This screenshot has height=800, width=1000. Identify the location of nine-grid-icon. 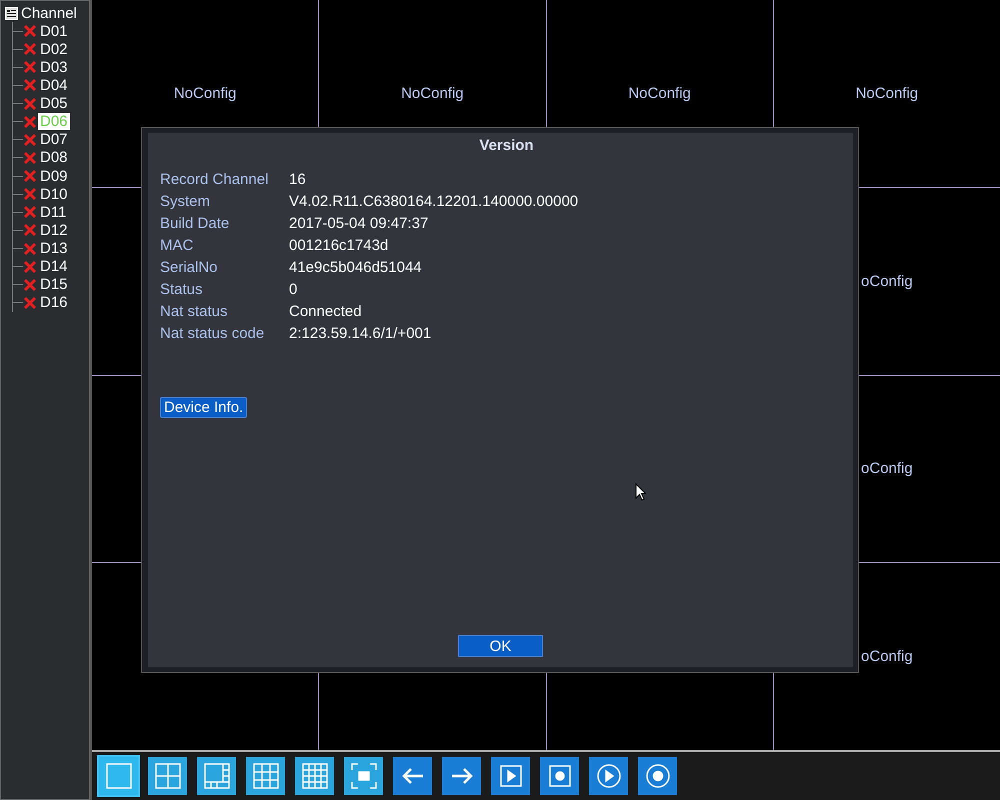
(265, 776).